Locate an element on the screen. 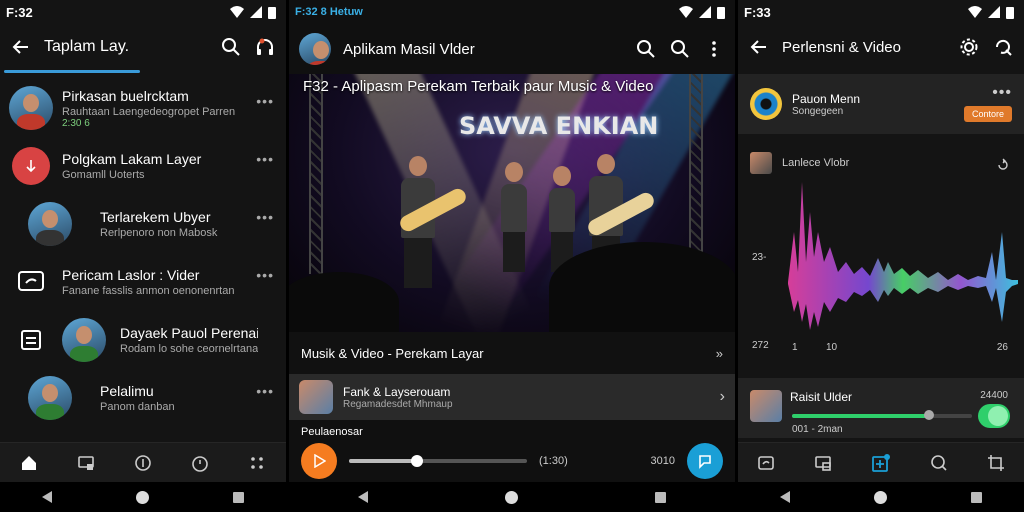  playback-time: (1:30) is located at coordinates (553, 461).